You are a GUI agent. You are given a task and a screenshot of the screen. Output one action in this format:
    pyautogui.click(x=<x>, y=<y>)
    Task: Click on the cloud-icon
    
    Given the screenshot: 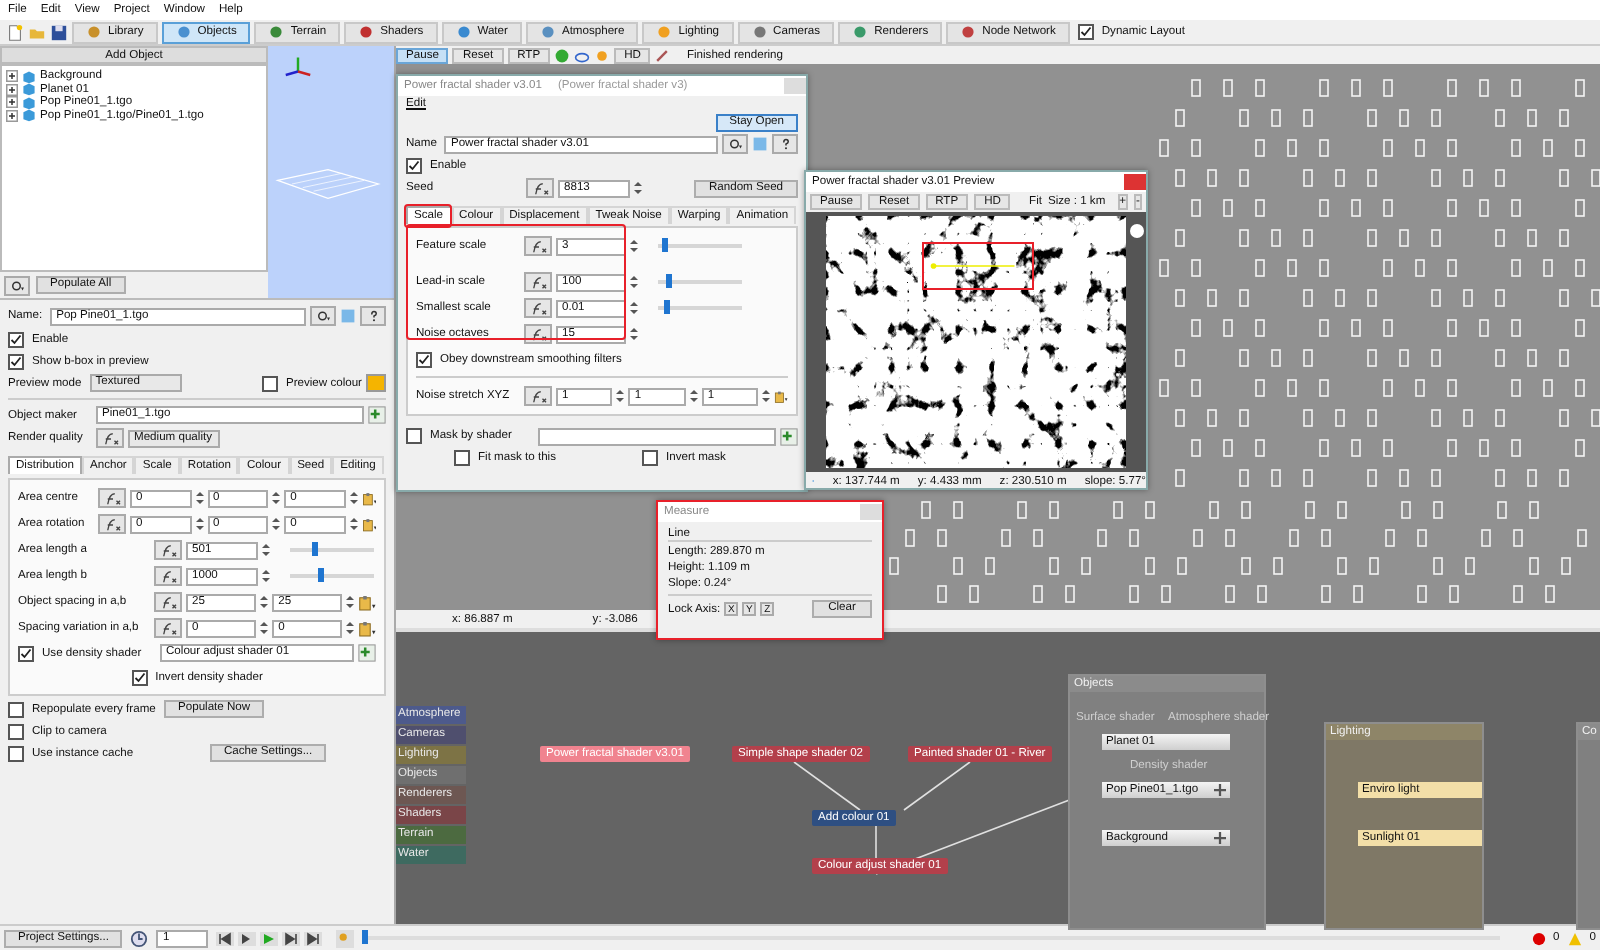 What is the action you would take?
    pyautogui.click(x=582, y=55)
    